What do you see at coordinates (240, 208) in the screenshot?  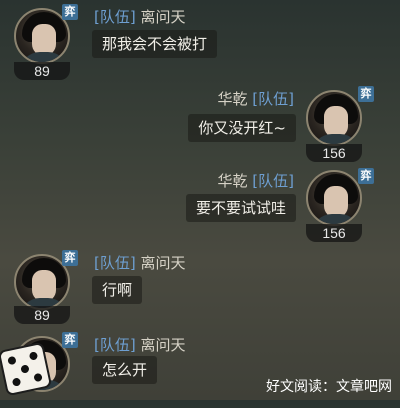 I see `message-bubble: 要不要试试哇` at bounding box center [240, 208].